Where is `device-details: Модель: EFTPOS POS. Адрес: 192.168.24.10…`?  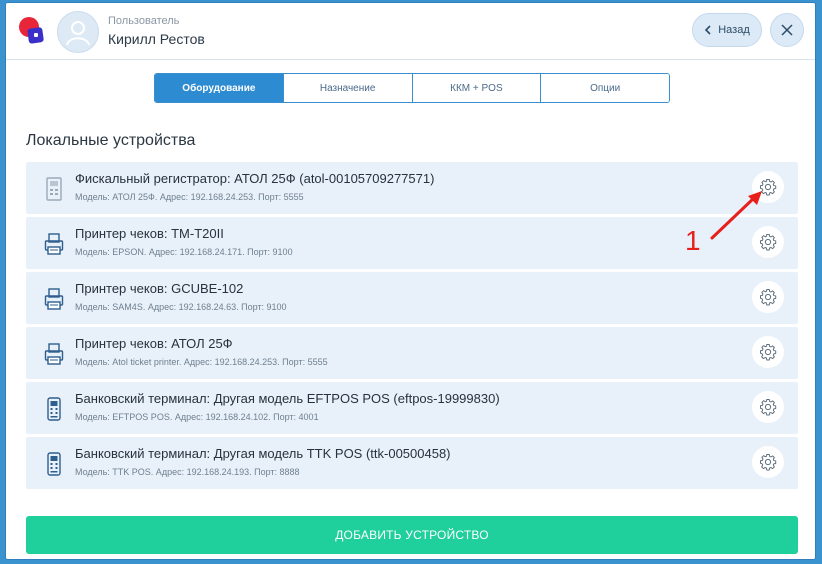
device-details: Модель: EFTPOS POS. Адрес: 192.168.24.10… is located at coordinates (197, 417).